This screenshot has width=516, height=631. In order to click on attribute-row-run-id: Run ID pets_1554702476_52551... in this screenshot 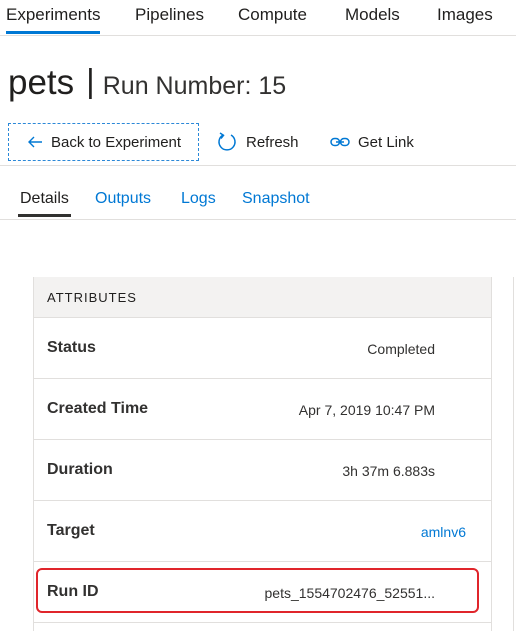, I will do `click(262, 592)`.